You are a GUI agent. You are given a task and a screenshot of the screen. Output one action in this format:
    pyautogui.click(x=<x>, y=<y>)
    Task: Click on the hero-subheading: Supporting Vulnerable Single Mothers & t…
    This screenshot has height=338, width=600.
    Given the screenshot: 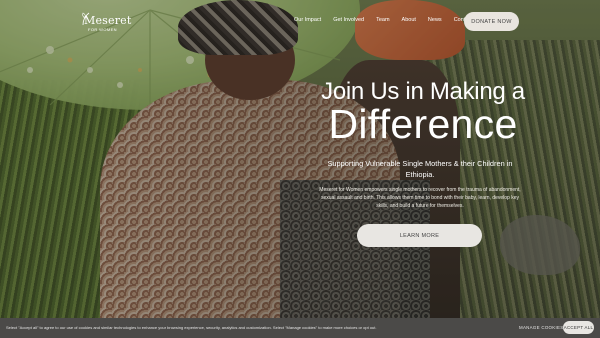 What is the action you would take?
    pyautogui.click(x=420, y=169)
    